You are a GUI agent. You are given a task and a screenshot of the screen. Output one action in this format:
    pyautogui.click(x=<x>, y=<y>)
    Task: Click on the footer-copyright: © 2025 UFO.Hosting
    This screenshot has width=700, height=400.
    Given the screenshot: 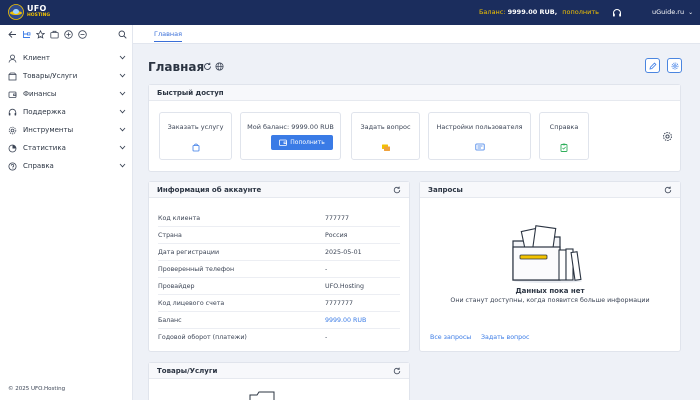 What is the action you would take?
    pyautogui.click(x=37, y=389)
    